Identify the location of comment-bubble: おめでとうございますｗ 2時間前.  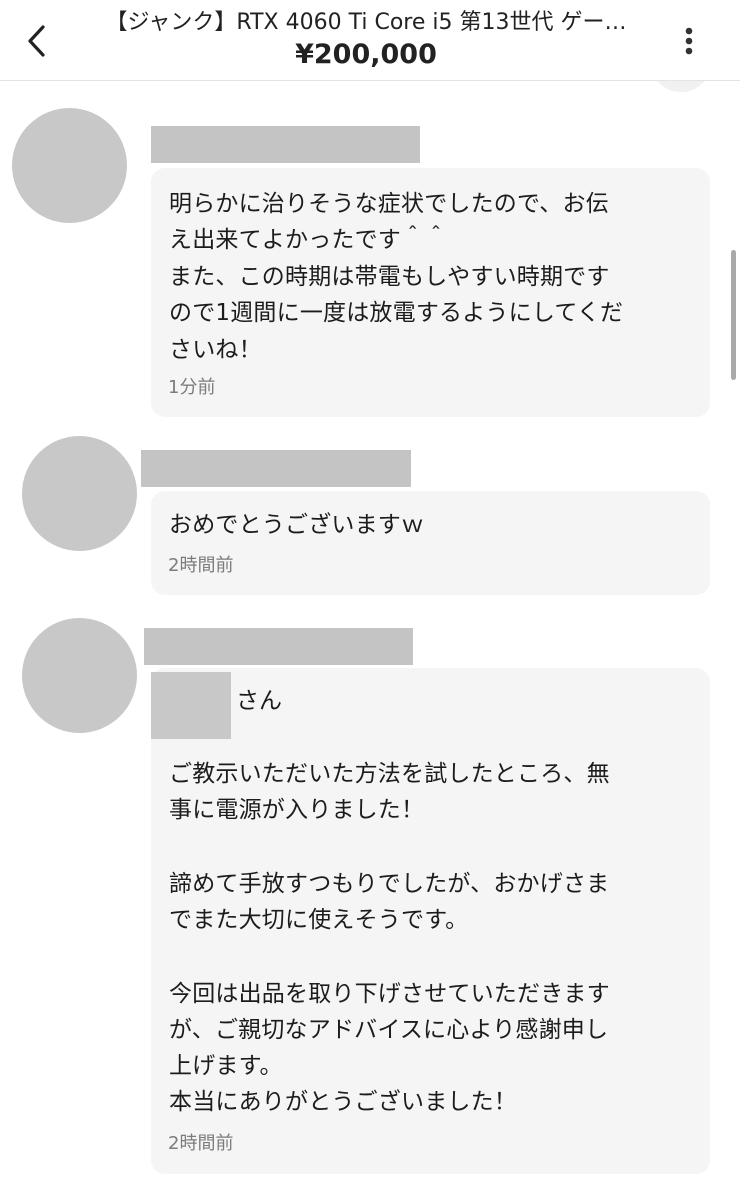
(430, 543).